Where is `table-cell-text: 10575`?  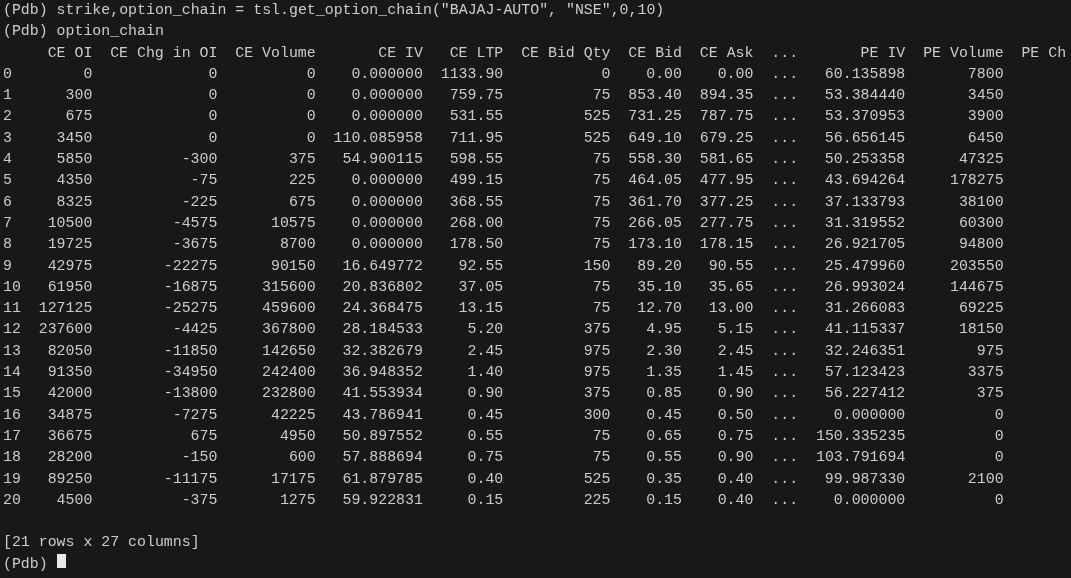 table-cell-text: 10575 is located at coordinates (293, 223).